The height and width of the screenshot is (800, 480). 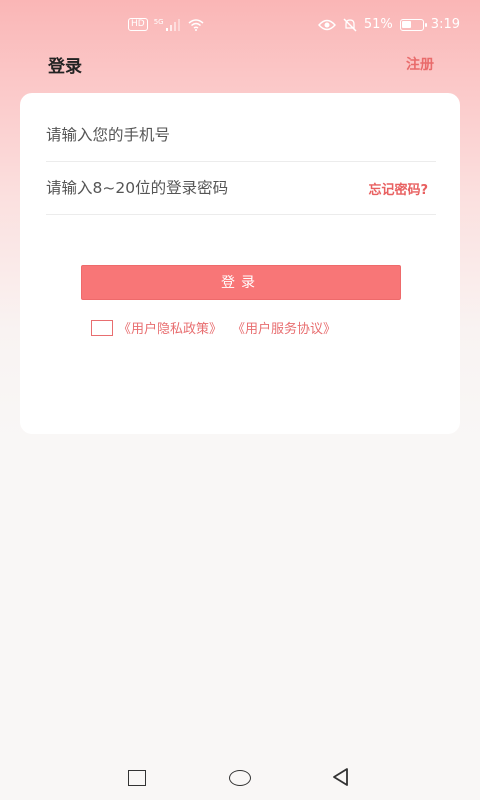 What do you see at coordinates (137, 778) in the screenshot?
I see `recent-apps-icon` at bounding box center [137, 778].